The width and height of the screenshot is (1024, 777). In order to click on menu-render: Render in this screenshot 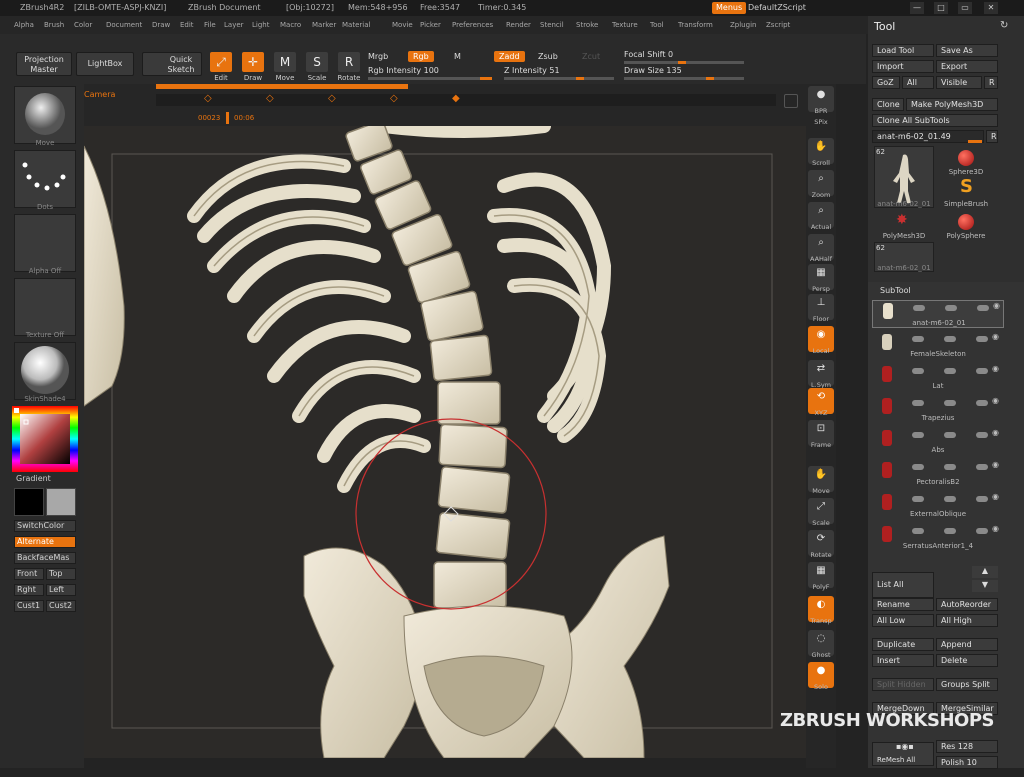, I will do `click(518, 25)`.